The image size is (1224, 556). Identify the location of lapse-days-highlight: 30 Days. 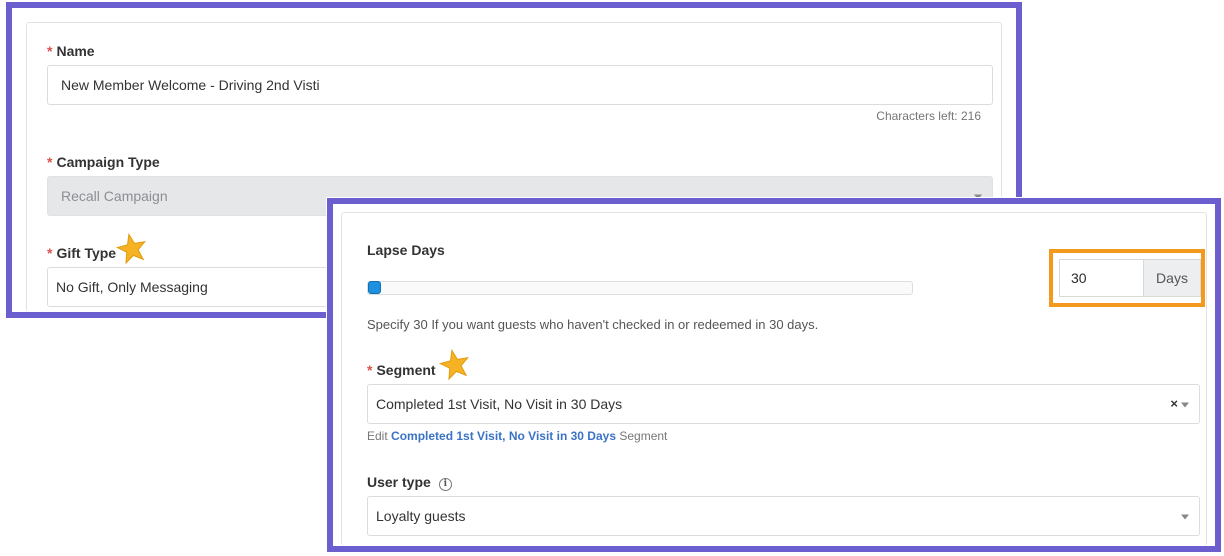
(1127, 278).